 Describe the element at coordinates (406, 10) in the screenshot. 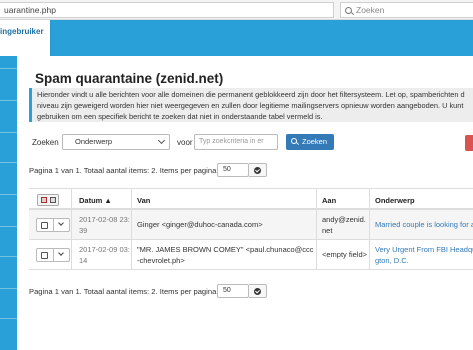

I see `browser-search-field: Zoeken` at that location.